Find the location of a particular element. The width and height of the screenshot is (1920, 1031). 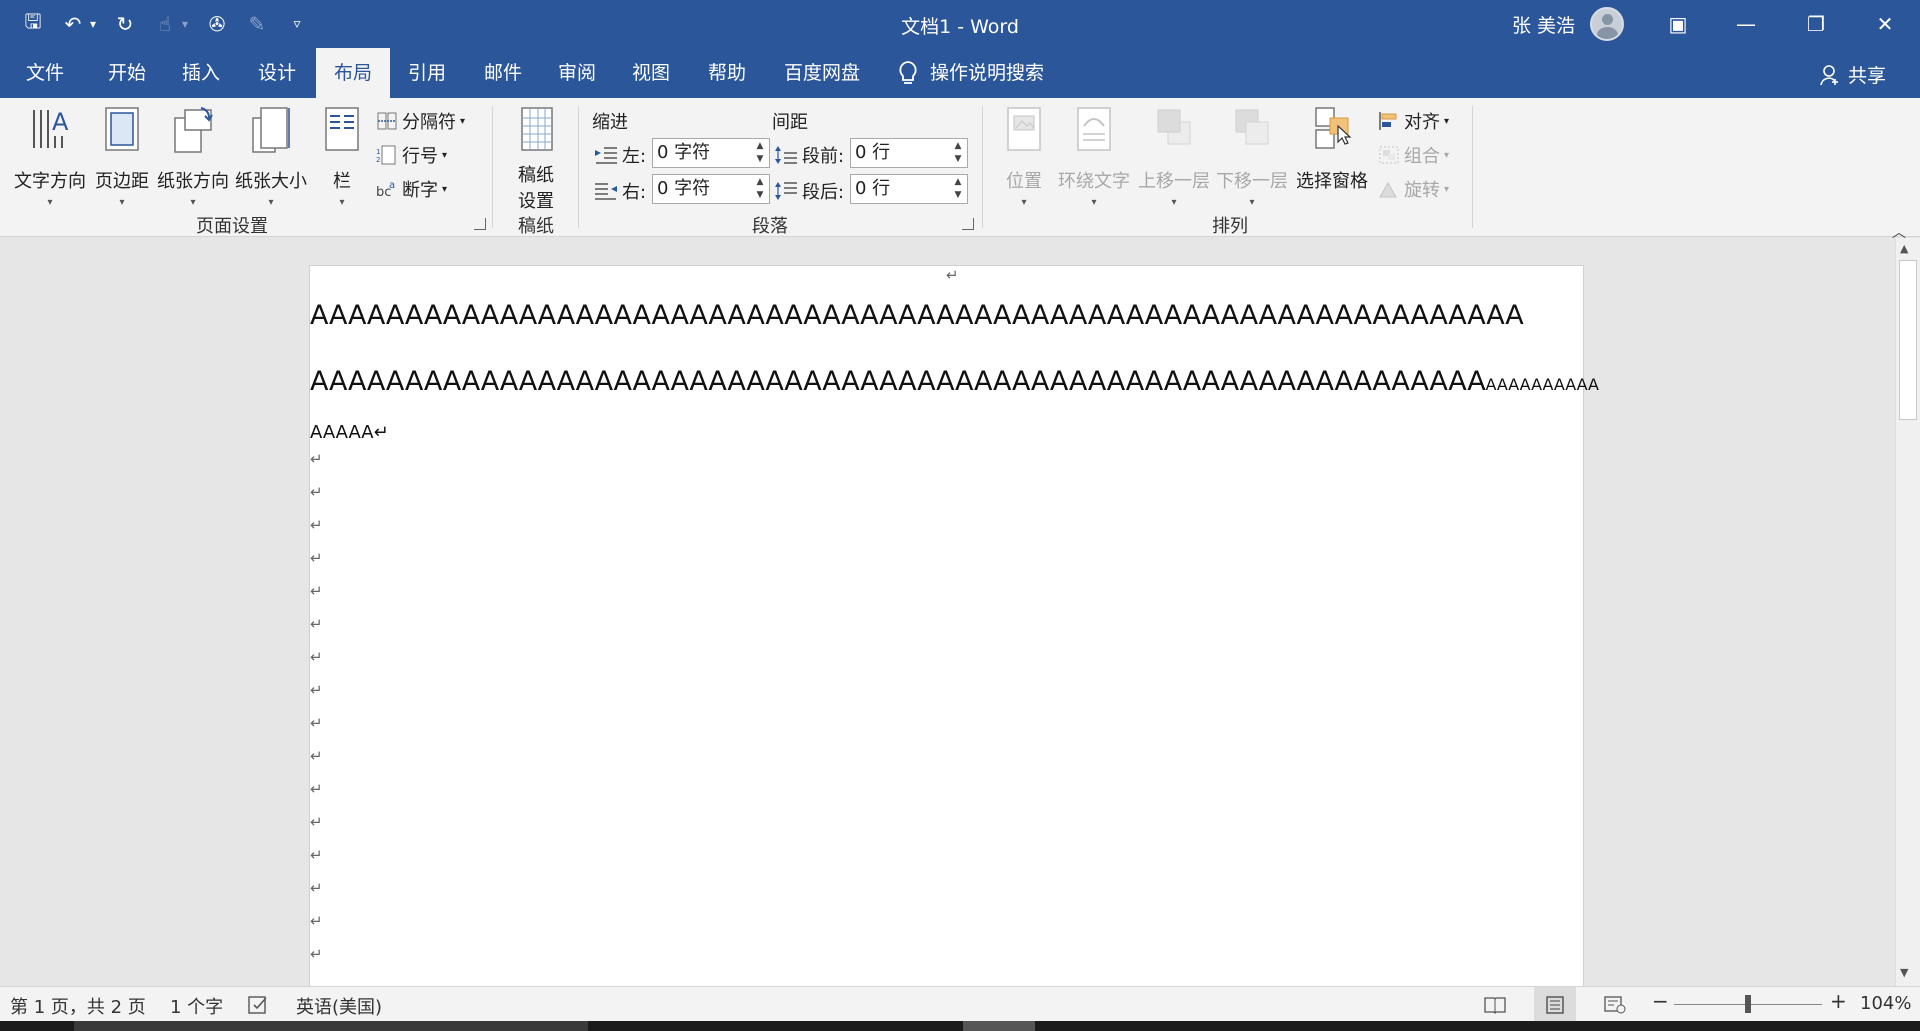

user-name: 张 美浩 is located at coordinates (1543, 24).